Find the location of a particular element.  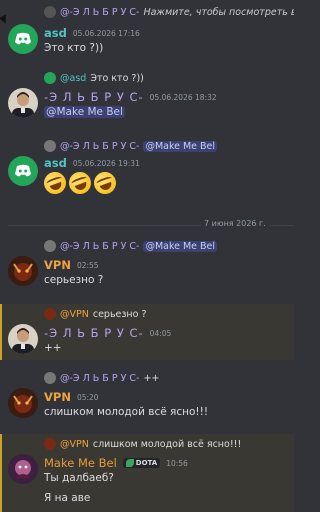

hero-avatar-icon is located at coordinates (23, 469).